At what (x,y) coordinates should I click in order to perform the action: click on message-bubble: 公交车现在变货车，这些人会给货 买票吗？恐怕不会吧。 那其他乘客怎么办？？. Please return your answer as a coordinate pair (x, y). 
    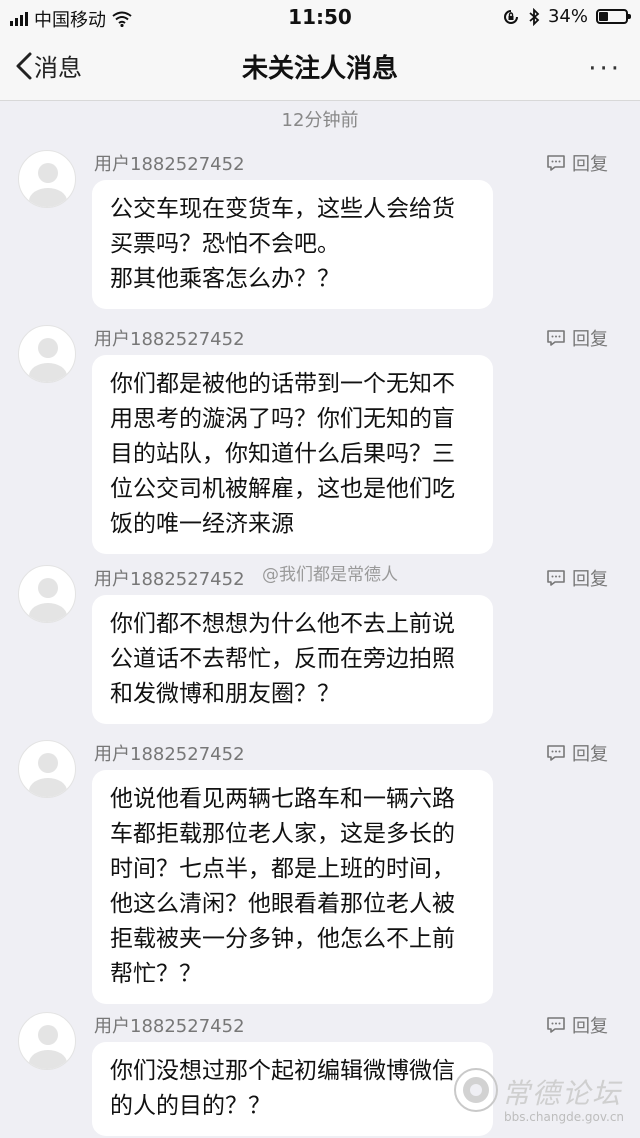
    Looking at the image, I should click on (292, 244).